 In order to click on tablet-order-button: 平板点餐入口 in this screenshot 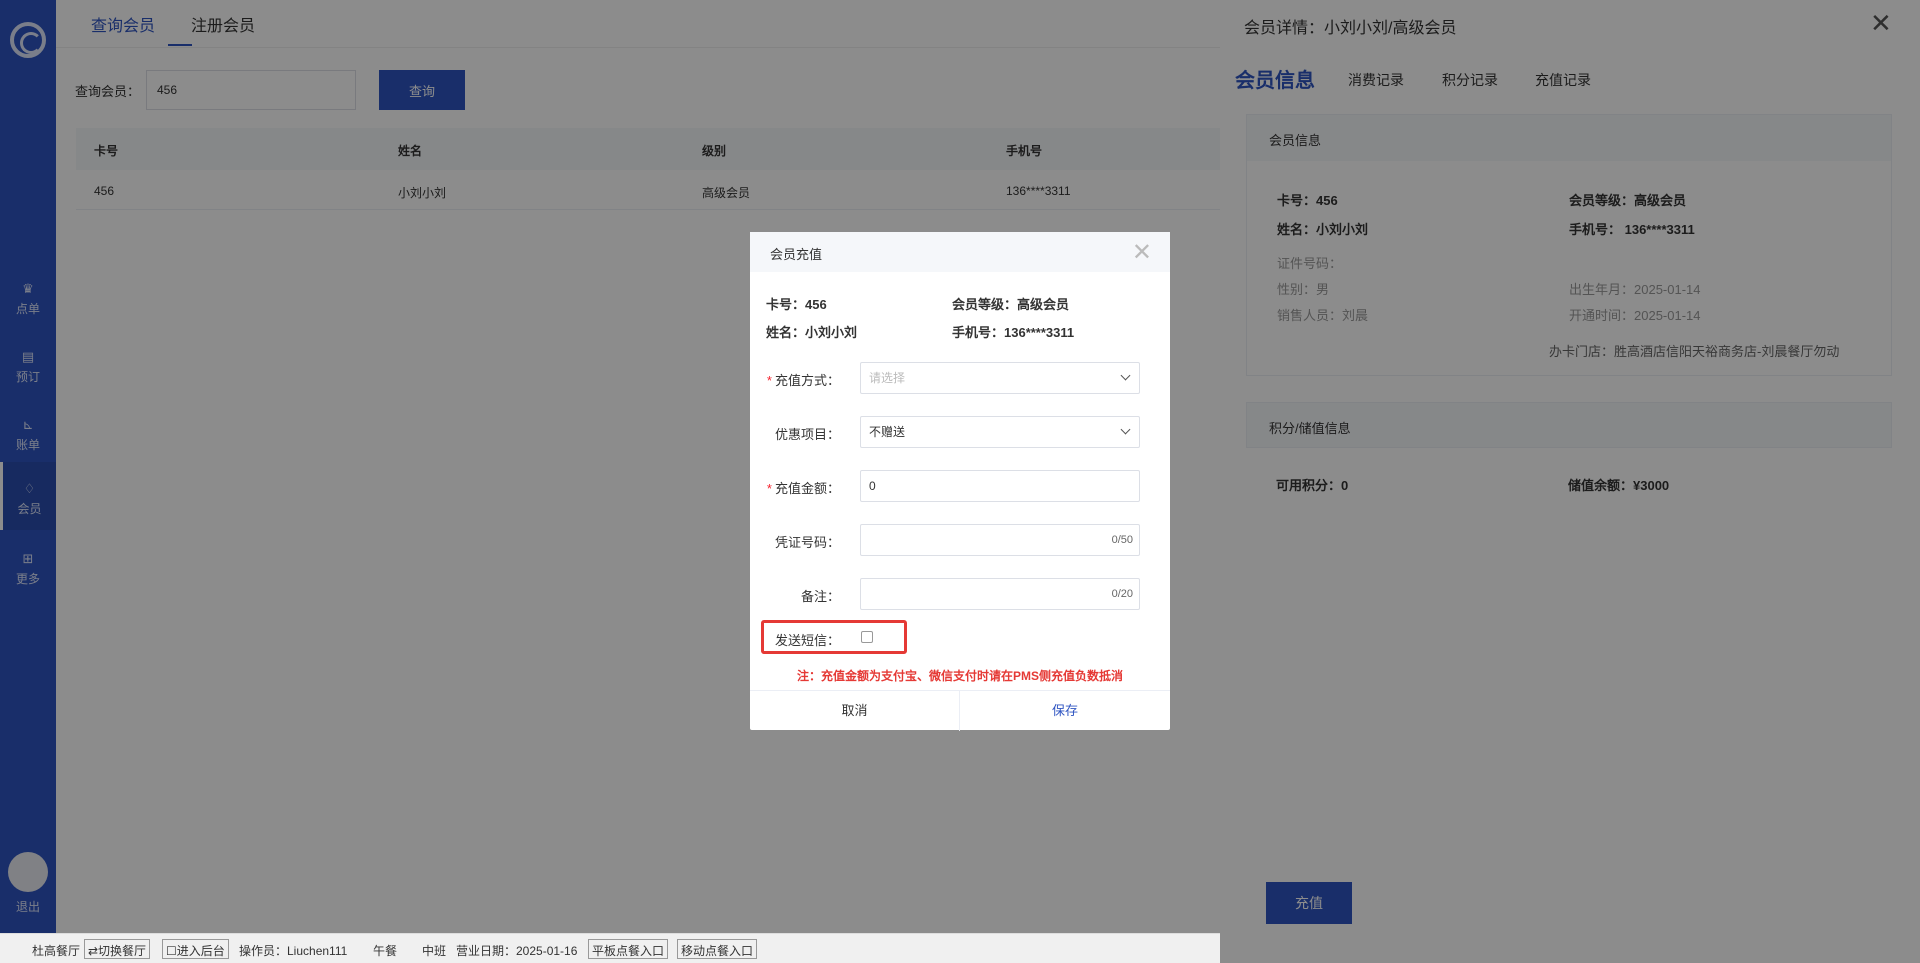, I will do `click(628, 949)`.